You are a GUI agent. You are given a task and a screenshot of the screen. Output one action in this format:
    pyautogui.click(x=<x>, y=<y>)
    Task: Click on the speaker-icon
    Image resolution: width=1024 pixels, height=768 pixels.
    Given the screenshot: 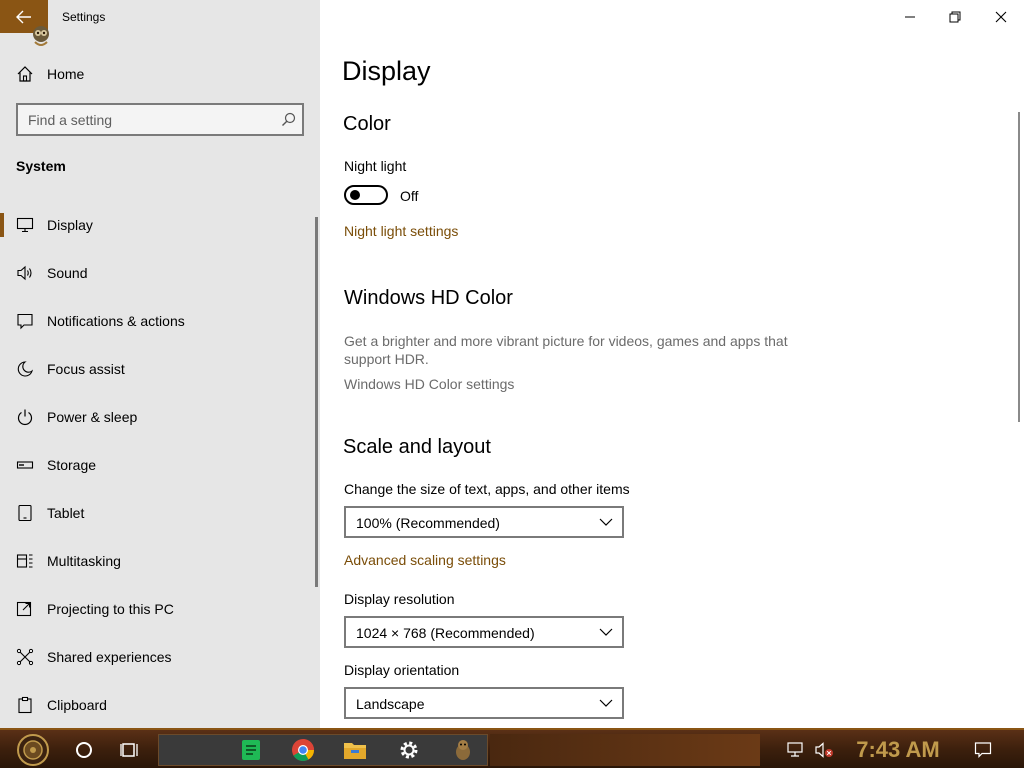 What is the action you would take?
    pyautogui.click(x=24, y=273)
    